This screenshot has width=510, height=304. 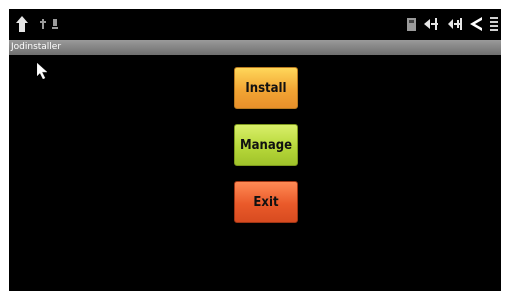 I want to click on volume-down-icon, so click(x=431, y=24).